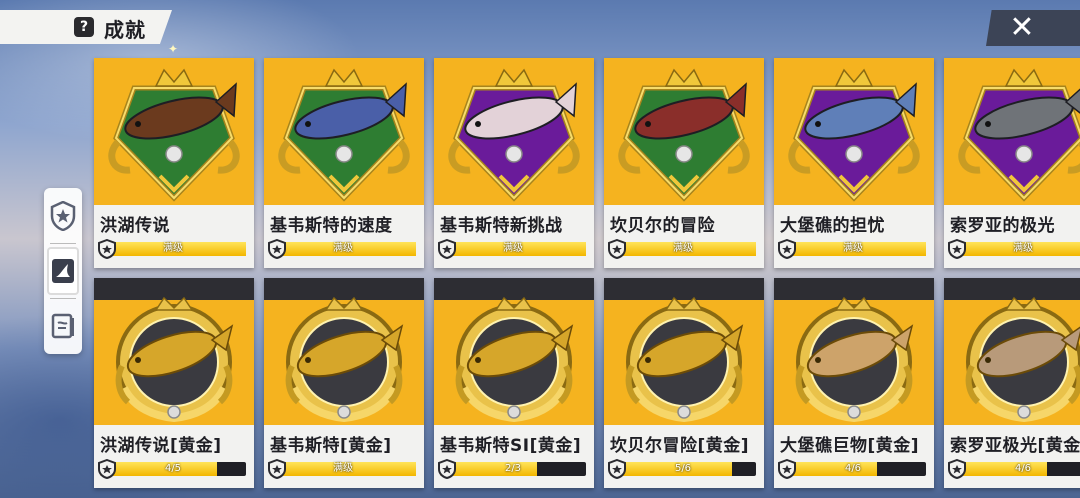 This screenshot has width=1080, height=498. I want to click on progress-bar: 2/3, so click(513, 469).